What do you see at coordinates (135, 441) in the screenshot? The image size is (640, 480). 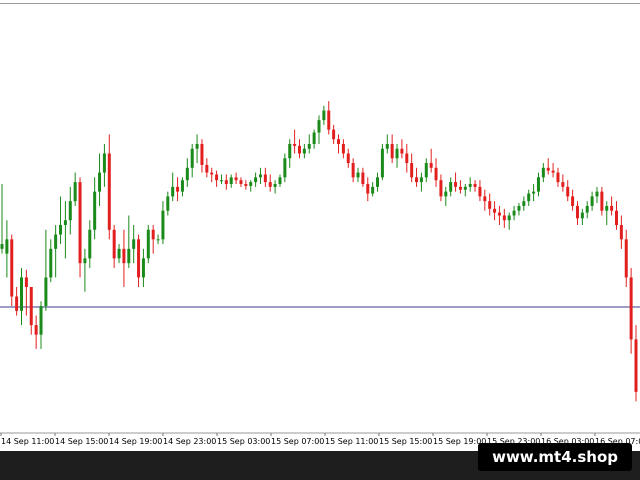 I see `time-axis-label: 14 Sep 19:00` at bounding box center [135, 441].